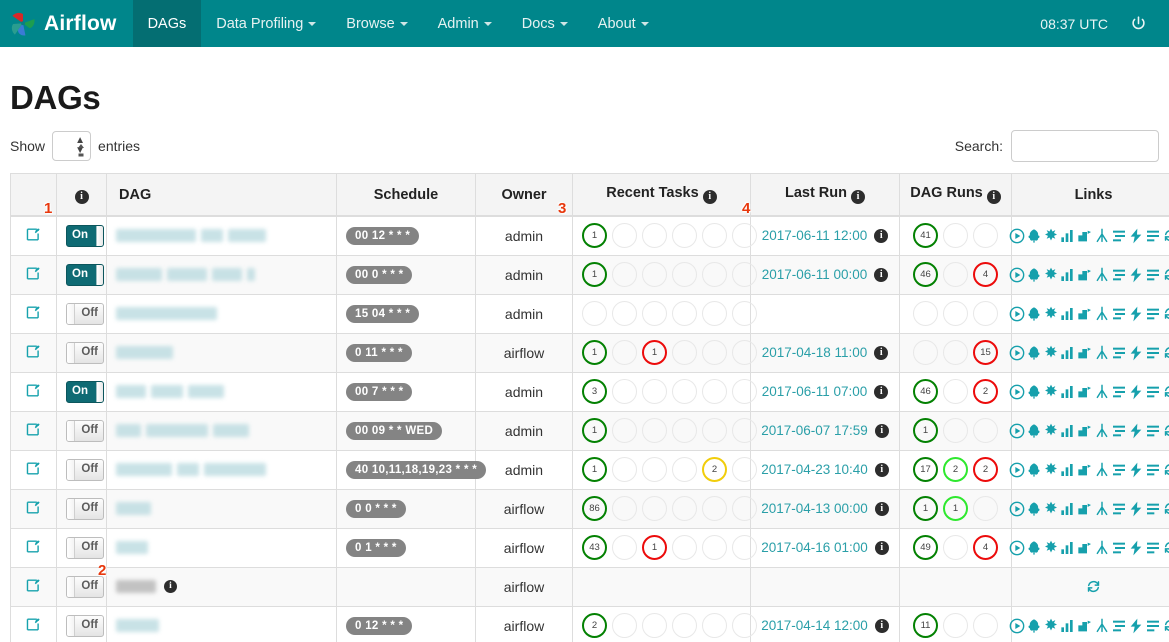  I want to click on th-schedule: Schedule, so click(406, 195).